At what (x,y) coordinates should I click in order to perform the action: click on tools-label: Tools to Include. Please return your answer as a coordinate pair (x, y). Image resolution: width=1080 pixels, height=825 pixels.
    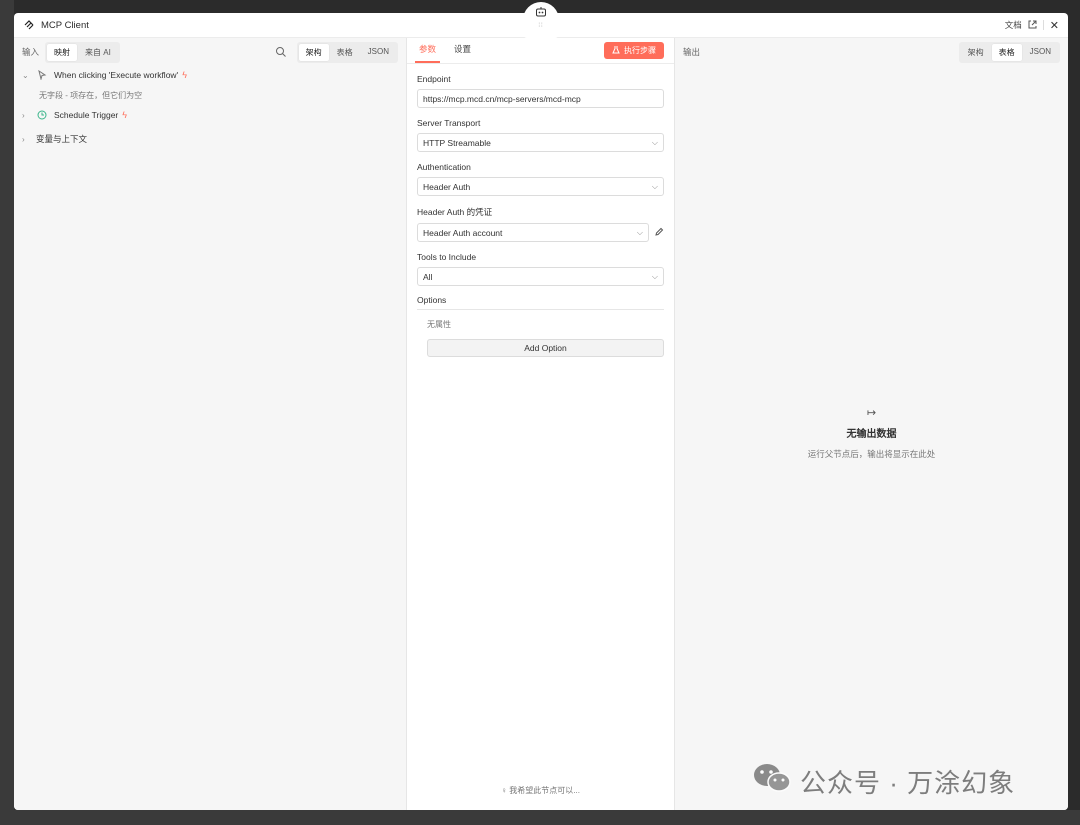
    Looking at the image, I should click on (447, 257).